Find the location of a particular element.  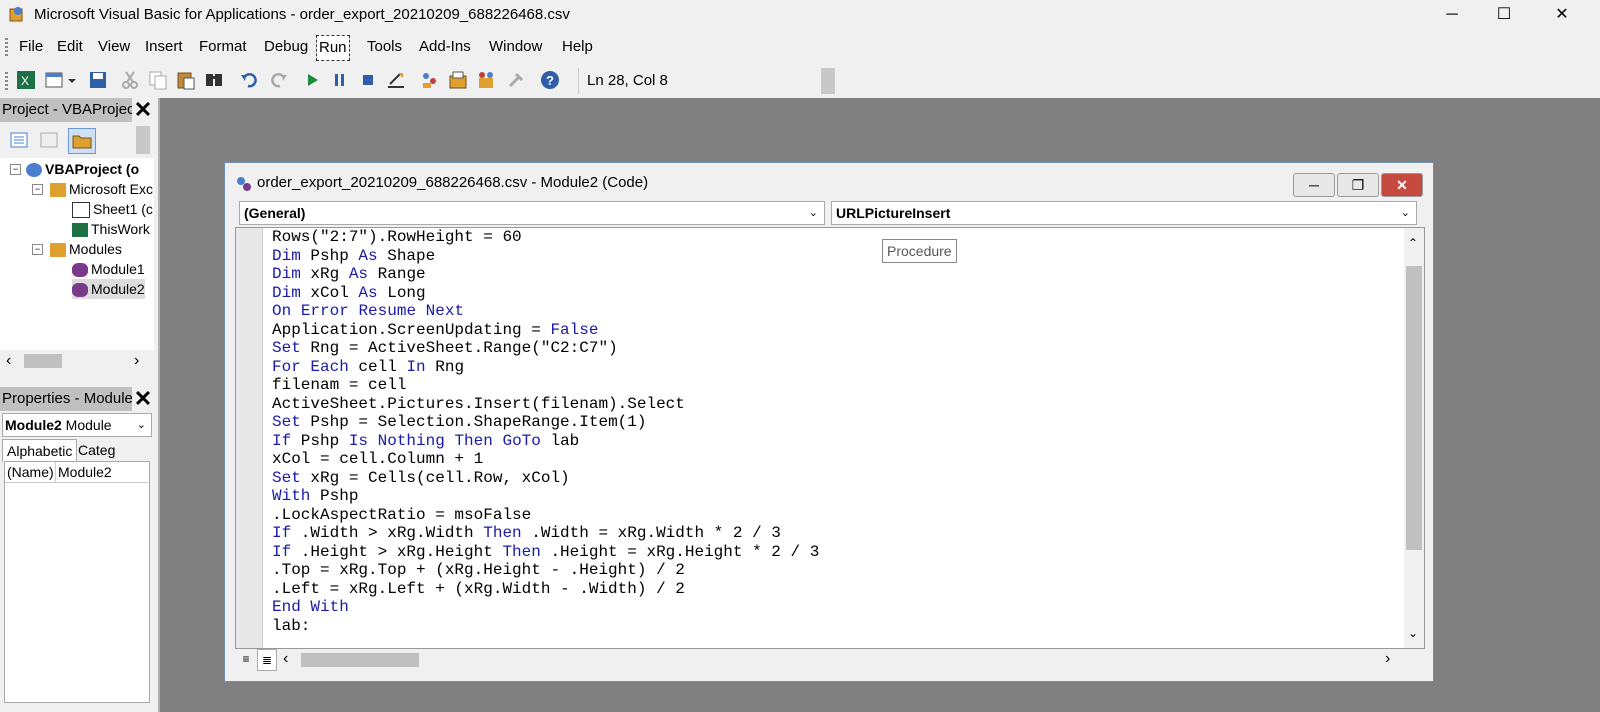

vscroll-thumb is located at coordinates (1414, 408).